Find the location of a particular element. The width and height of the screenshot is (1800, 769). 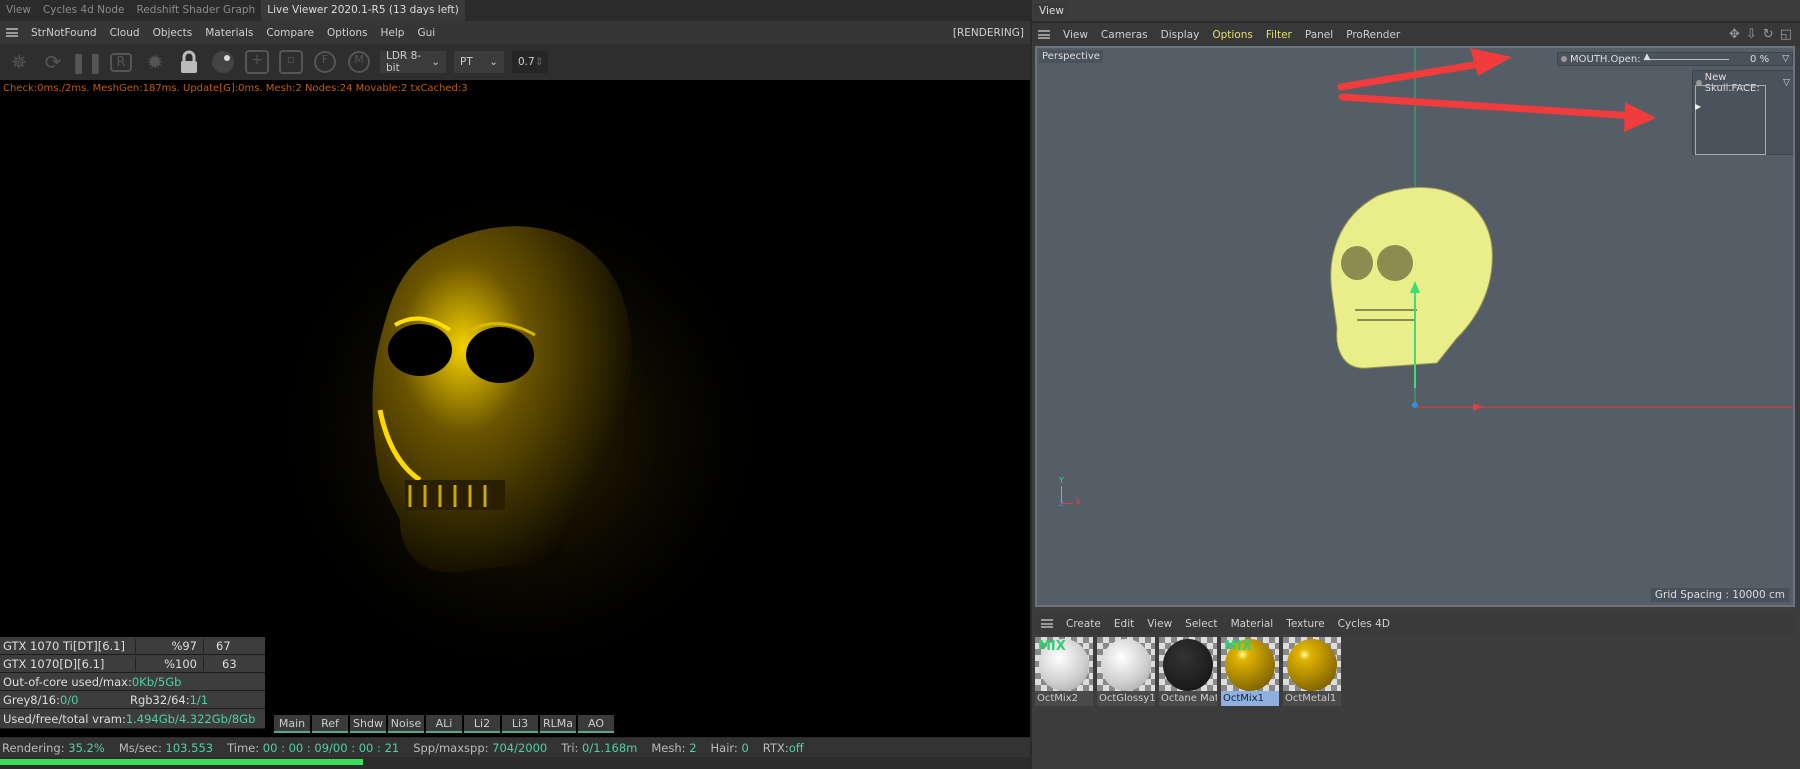

lock-icon is located at coordinates (189, 62).